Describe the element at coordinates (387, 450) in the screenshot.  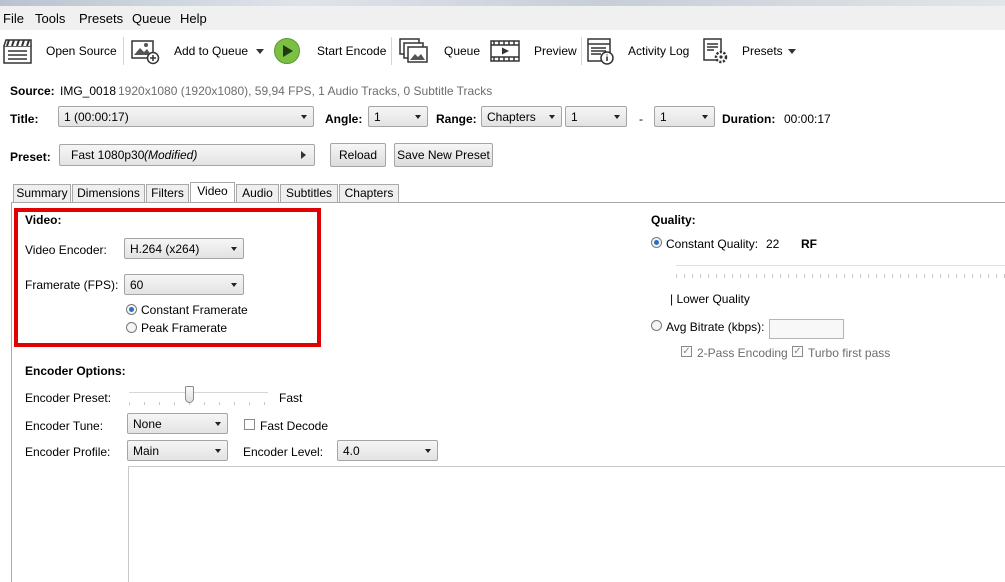
I see `encoder-level-dropdown: 4.0` at that location.